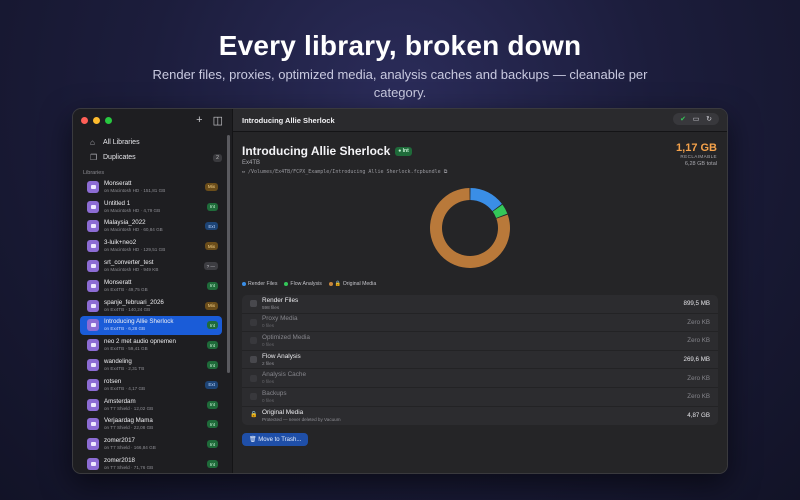 The width and height of the screenshot is (800, 500). I want to click on badge-label: Int, so click(405, 151).